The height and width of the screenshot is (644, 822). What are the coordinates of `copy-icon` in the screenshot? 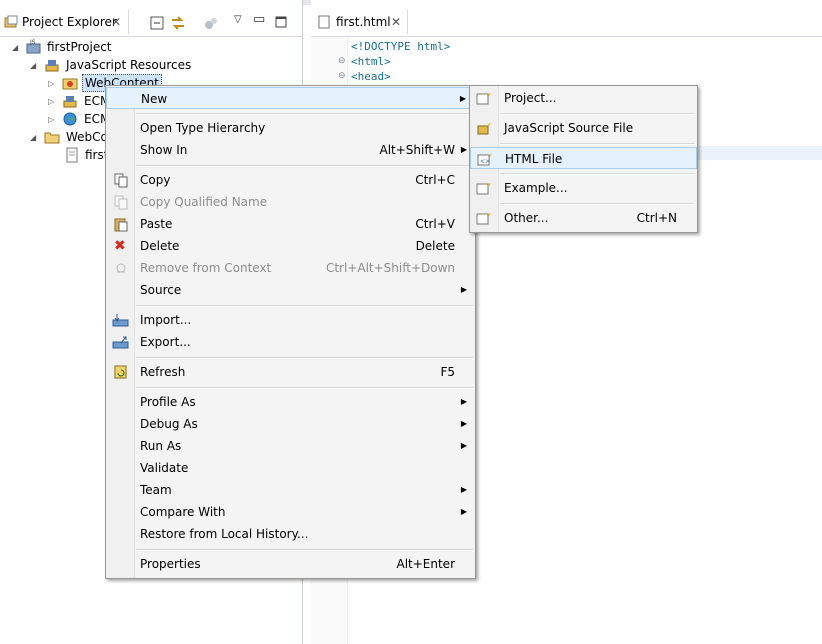 It's located at (121, 180).